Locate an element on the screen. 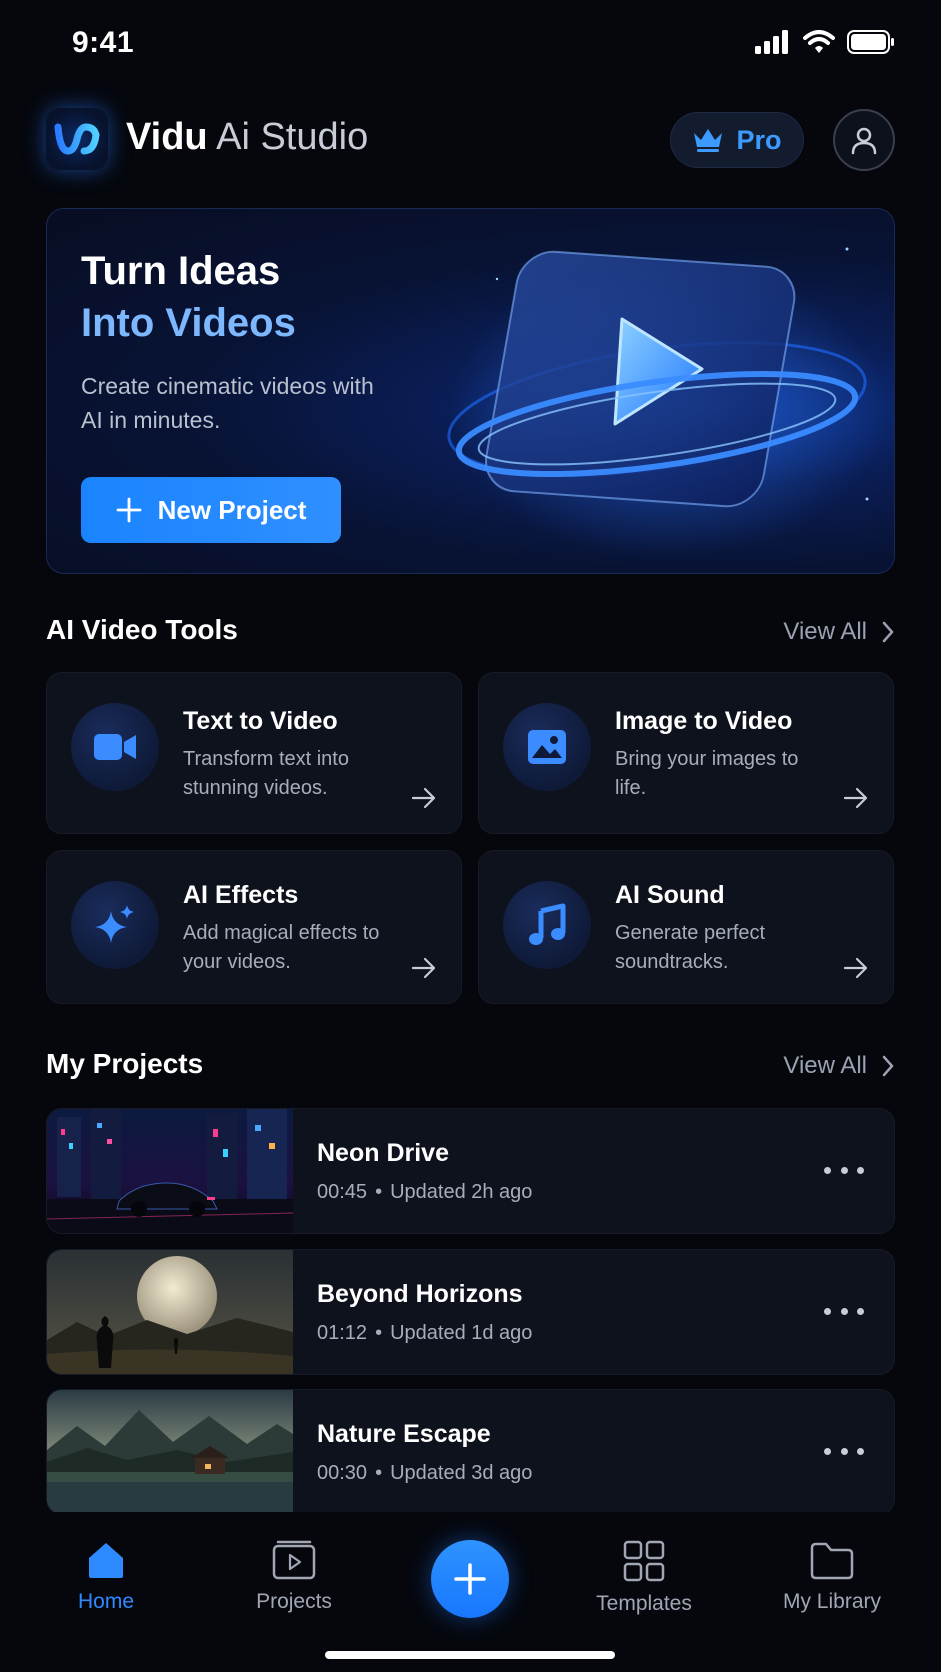 The image size is (941, 1672). folder-icon is located at coordinates (832, 1561).